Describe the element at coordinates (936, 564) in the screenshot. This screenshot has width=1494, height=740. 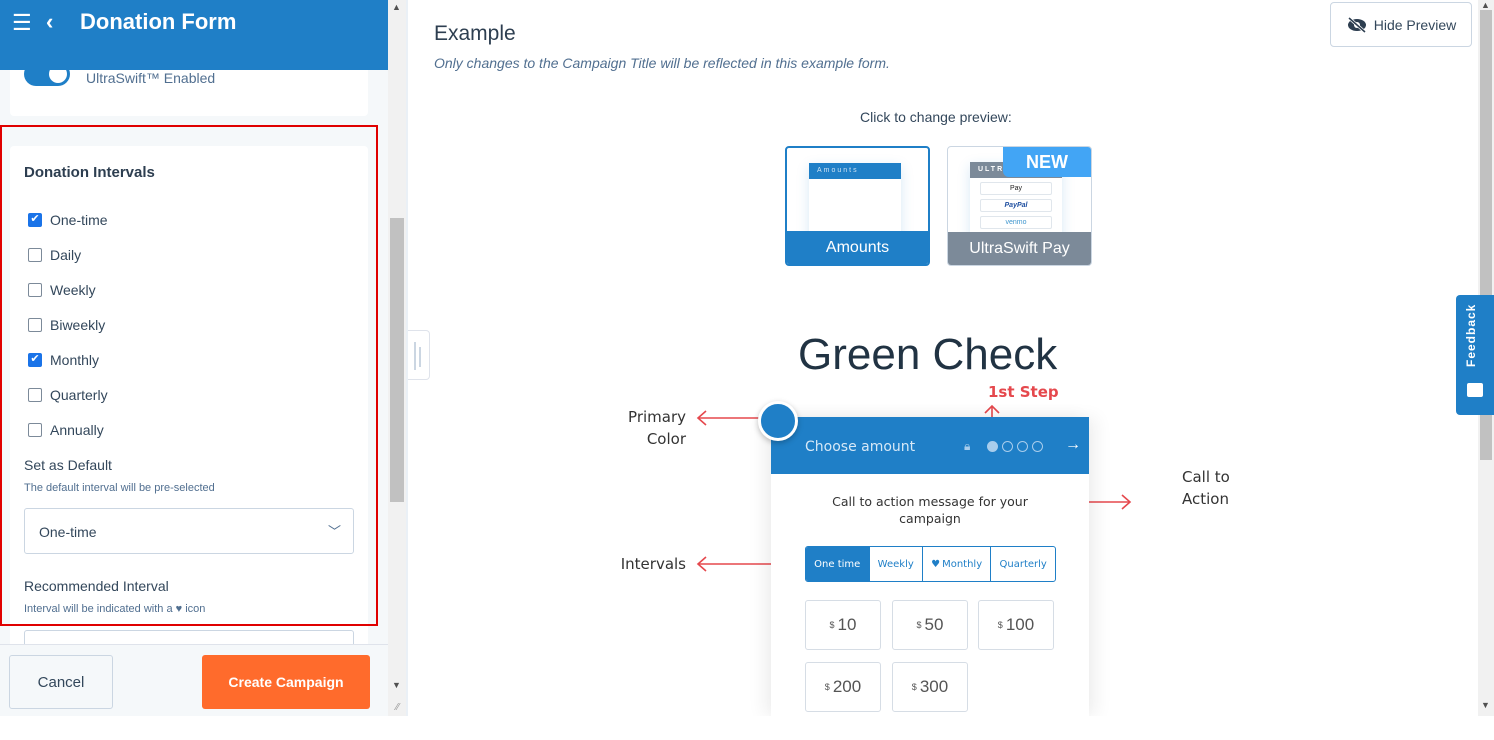
I see `heart-icon: ♥` at that location.